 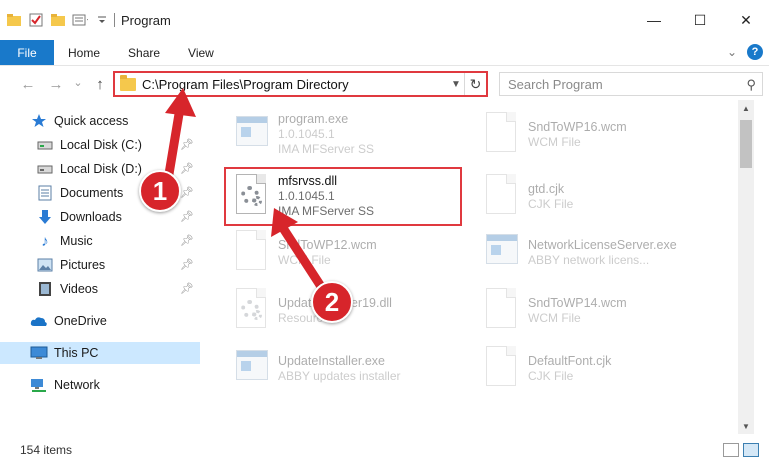 I want to click on step-1-badge: 1, so click(x=160, y=191).